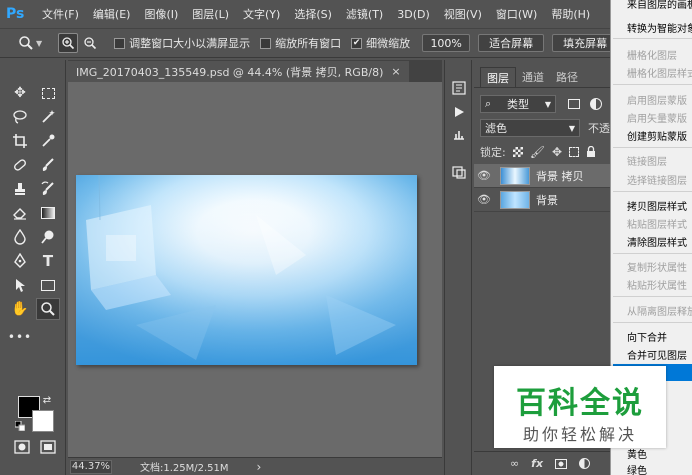 The image size is (692, 475). What do you see at coordinates (537, 152) in the screenshot?
I see `lock-pixels-brush-icon: 🖌` at bounding box center [537, 152].